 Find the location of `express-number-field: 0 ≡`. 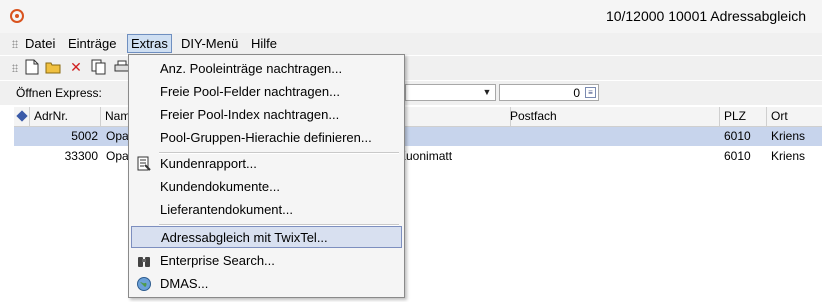

express-number-field: 0 ≡ is located at coordinates (549, 92).